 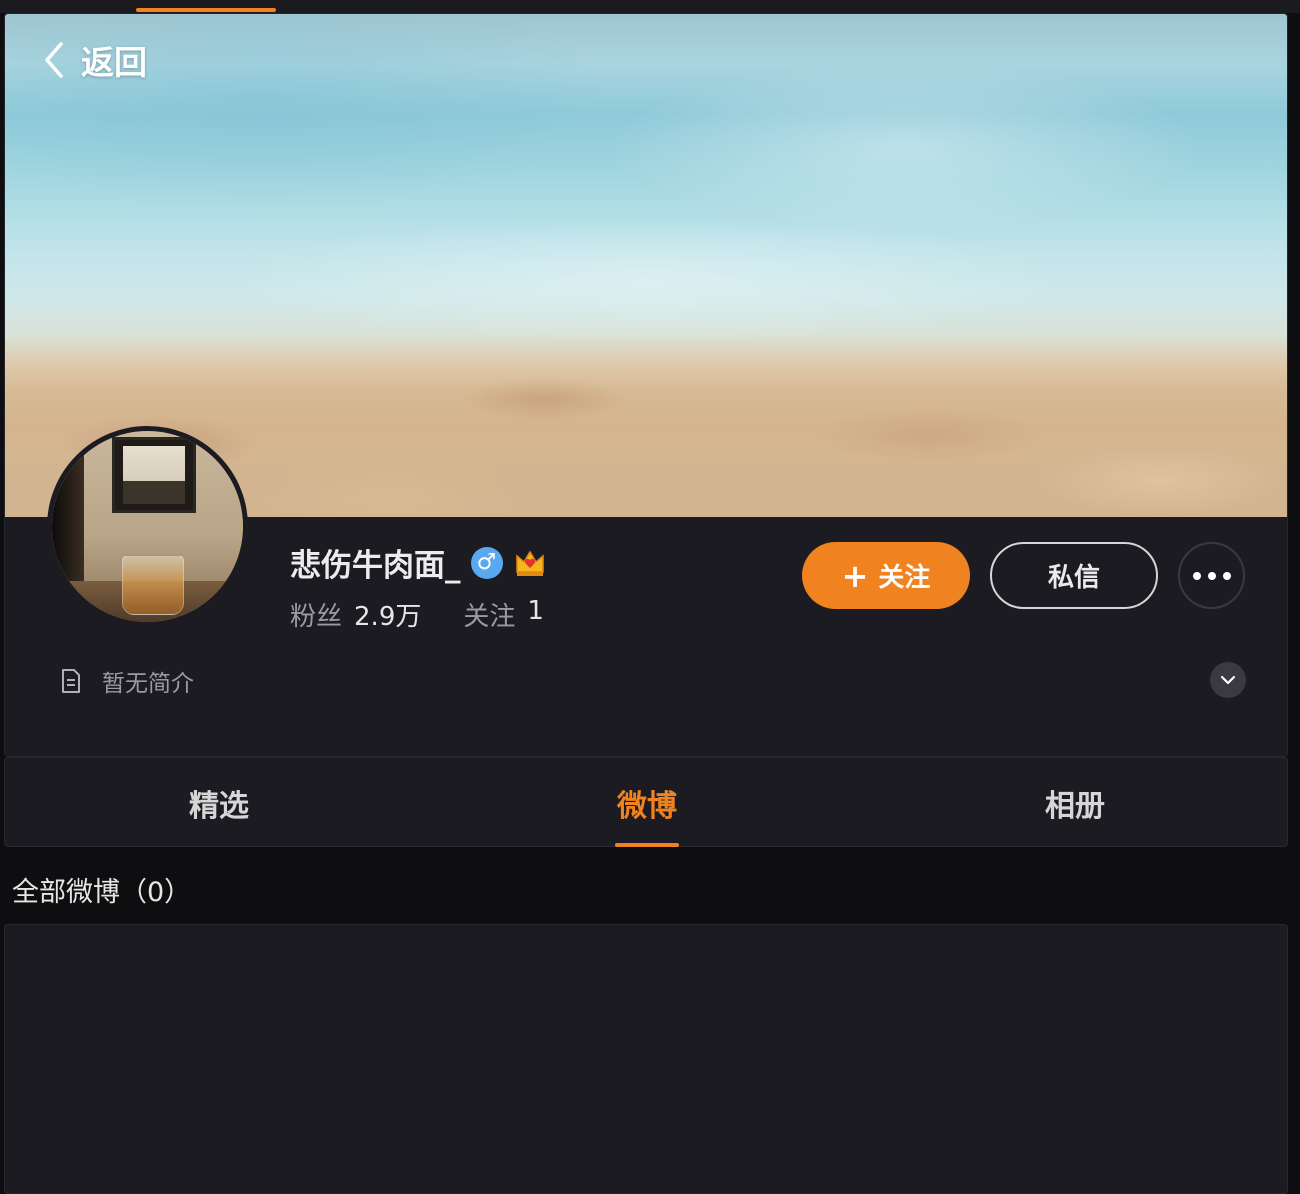 What do you see at coordinates (529, 563) in the screenshot?
I see `crown-icon` at bounding box center [529, 563].